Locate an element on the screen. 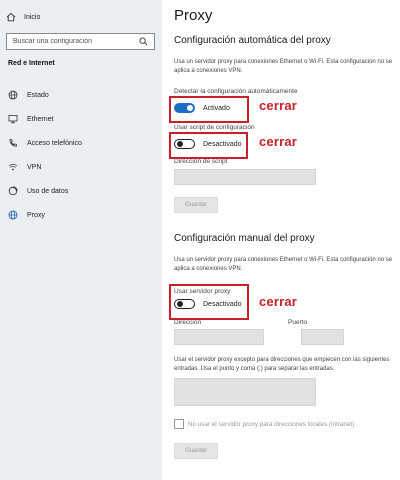 Image resolution: width=400 pixels, height=480 pixels. annotation-text-2: cerrar is located at coordinates (278, 141).